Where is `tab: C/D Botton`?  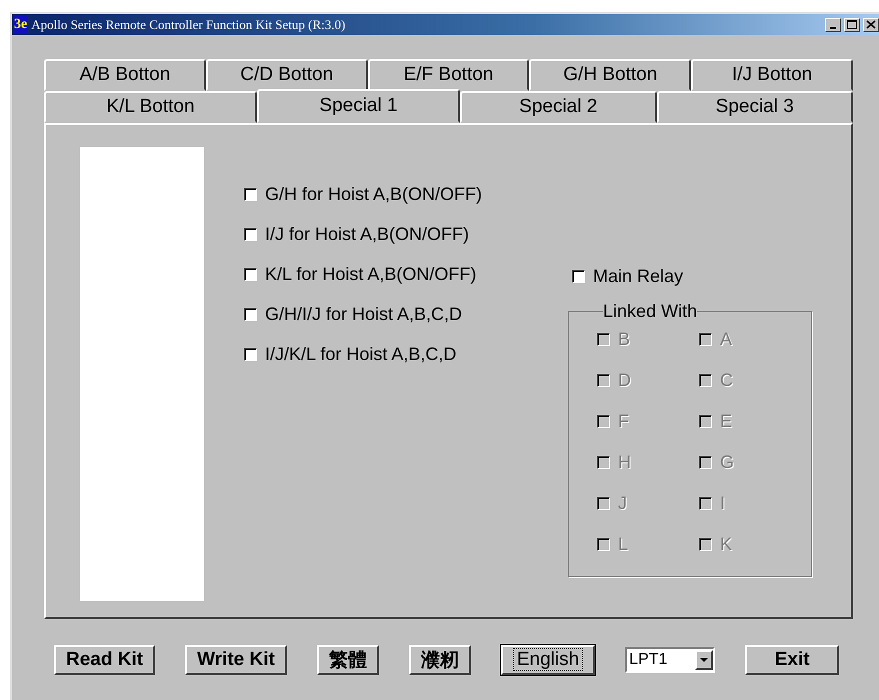
tab: C/D Botton is located at coordinates (287, 75).